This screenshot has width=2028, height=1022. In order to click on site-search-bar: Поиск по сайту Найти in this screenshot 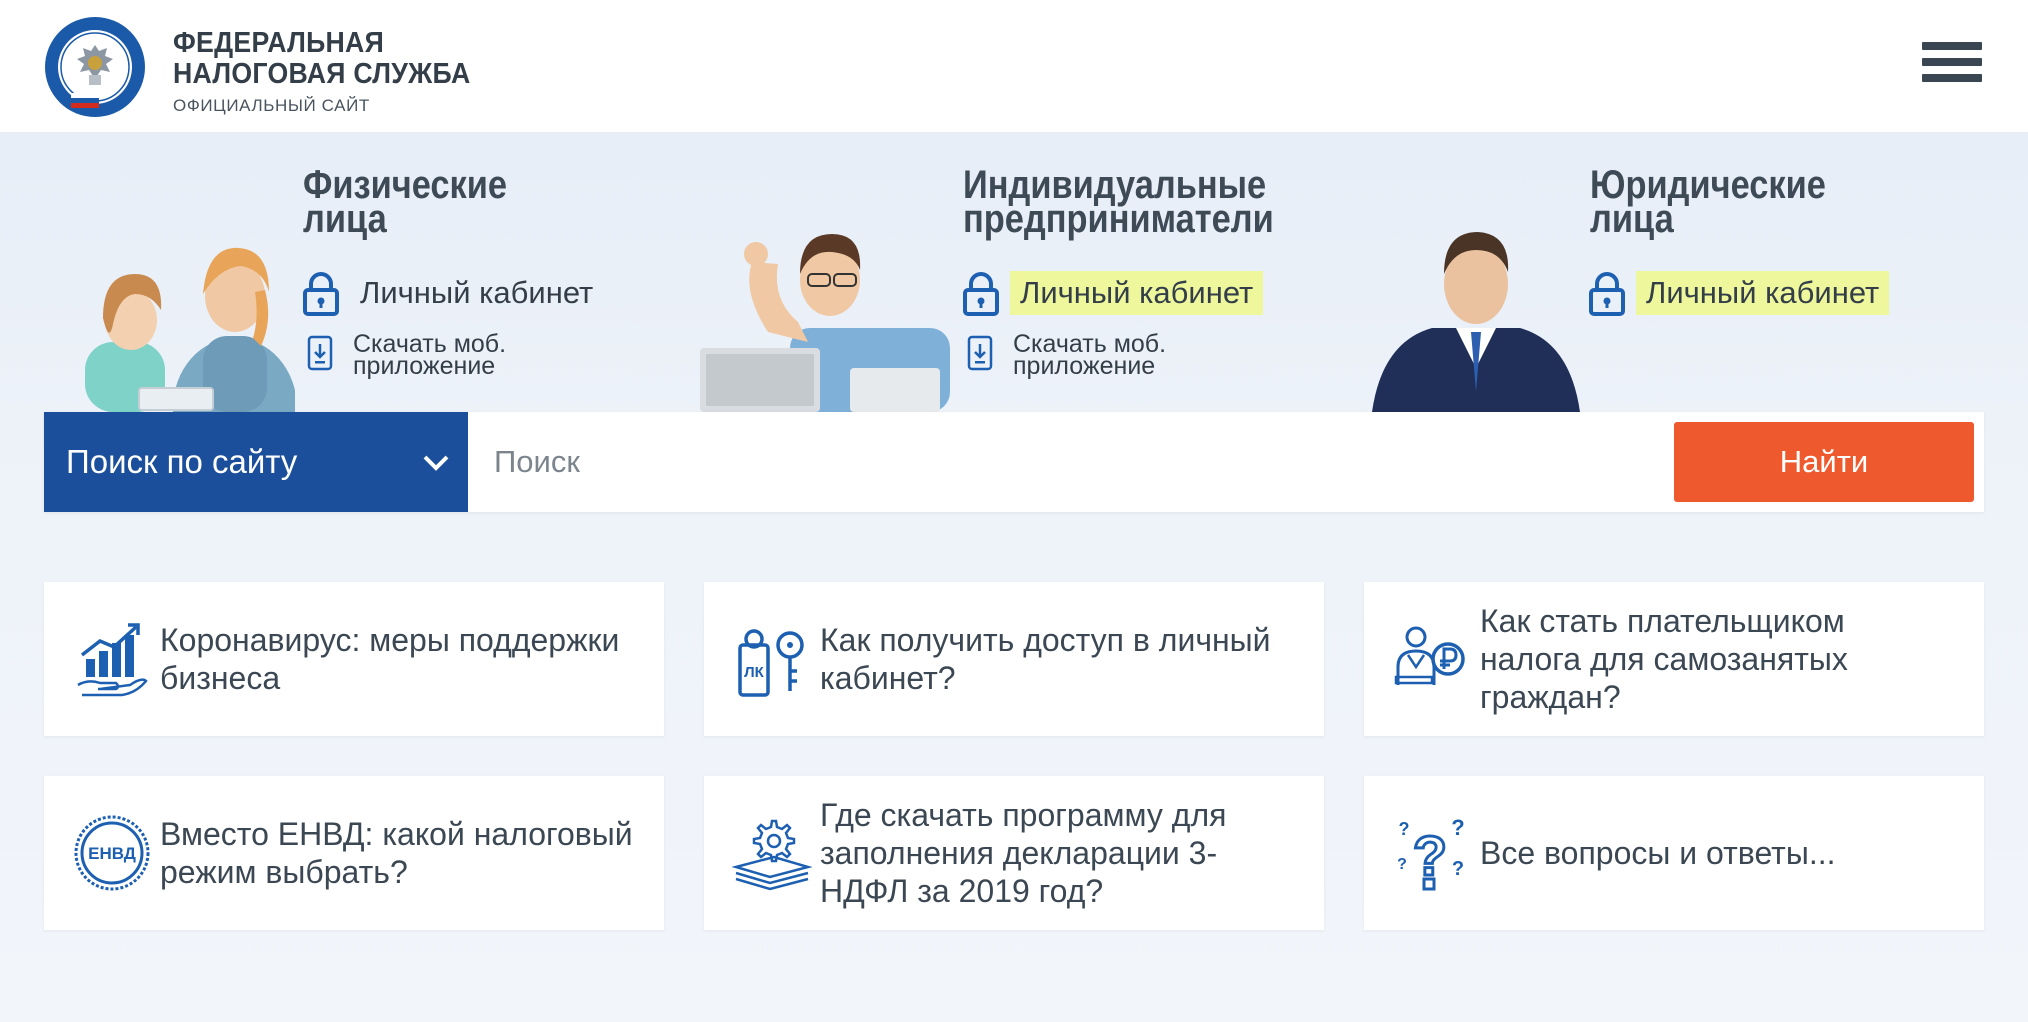, I will do `click(1014, 462)`.